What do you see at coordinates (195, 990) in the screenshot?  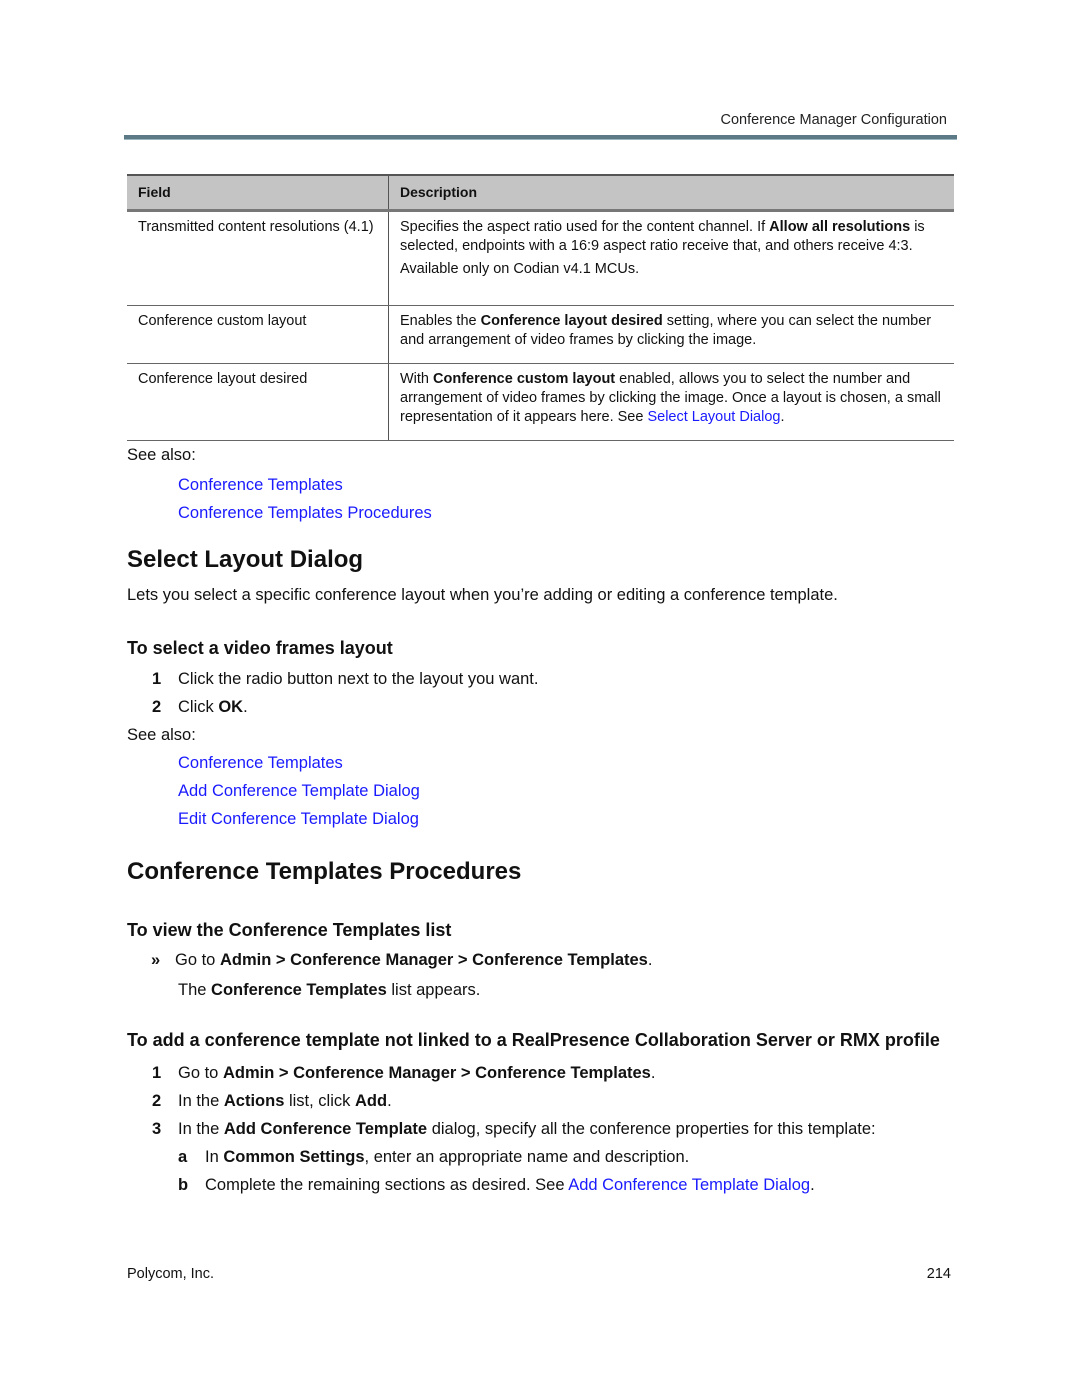 I see `step-text: The` at bounding box center [195, 990].